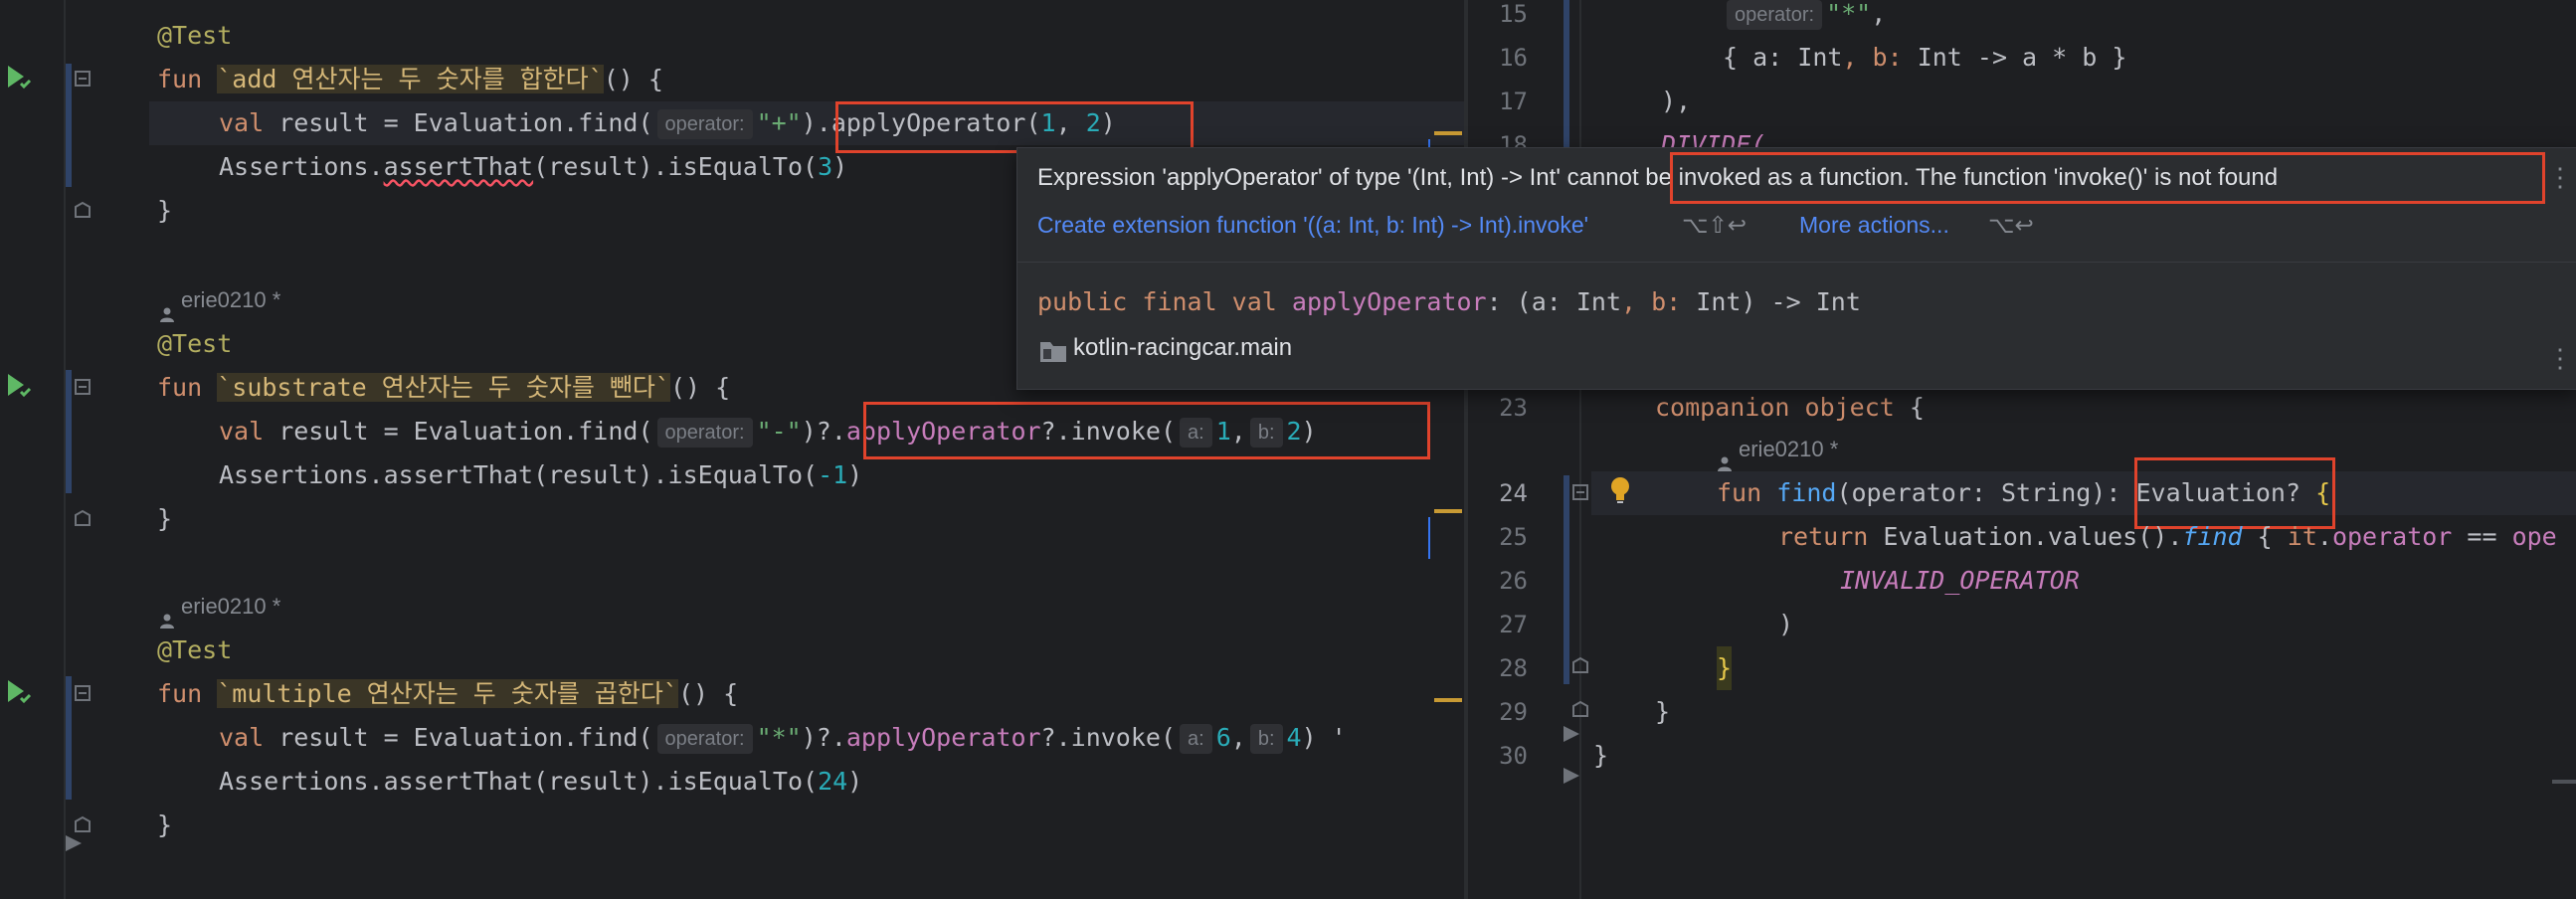 The width and height of the screenshot is (2576, 899). What do you see at coordinates (1620, 492) in the screenshot?
I see `lightbulb-icon` at bounding box center [1620, 492].